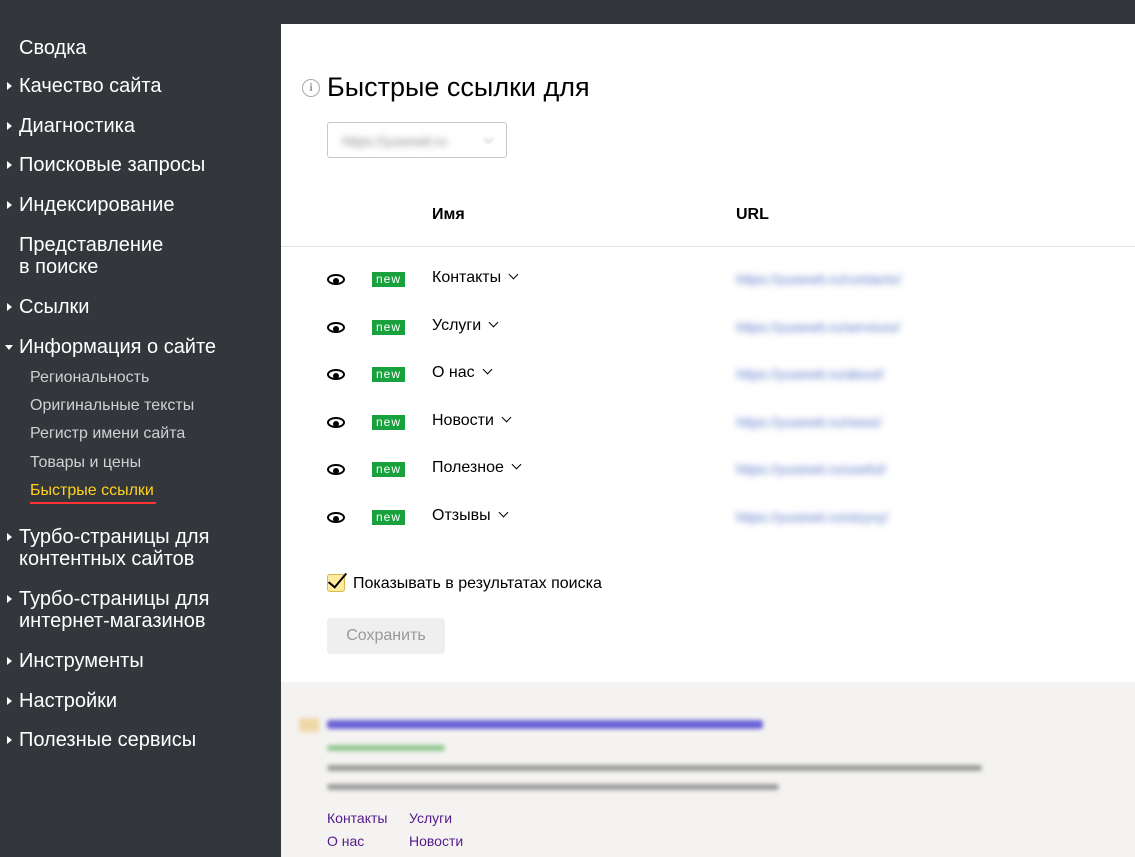  I want to click on sidebar-item-label: Турбо-страницы для интернет-магазинов, so click(114, 610).